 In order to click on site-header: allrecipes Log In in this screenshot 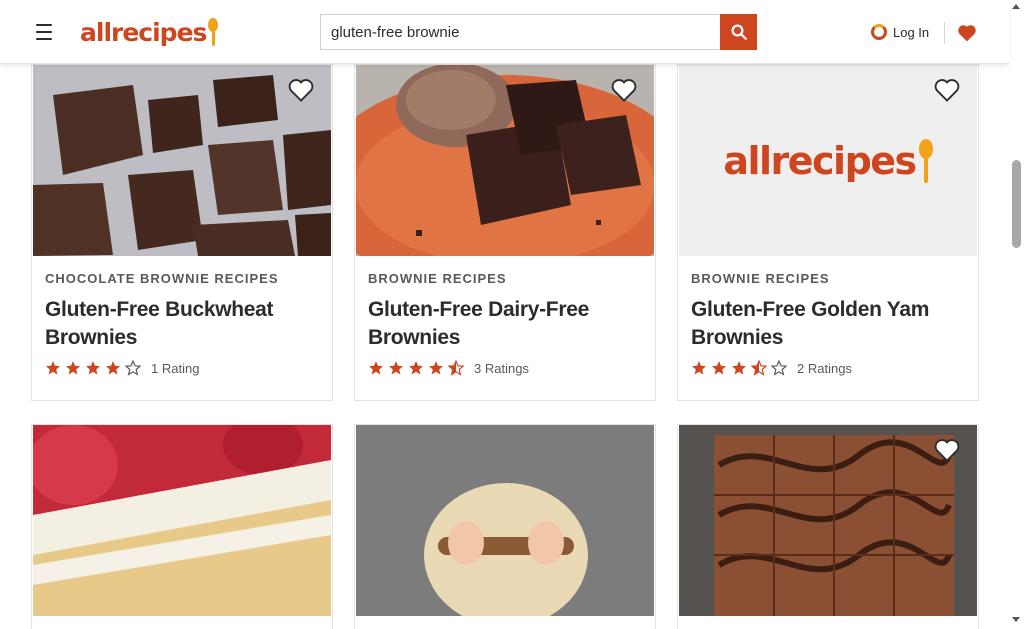, I will do `click(504, 32)`.